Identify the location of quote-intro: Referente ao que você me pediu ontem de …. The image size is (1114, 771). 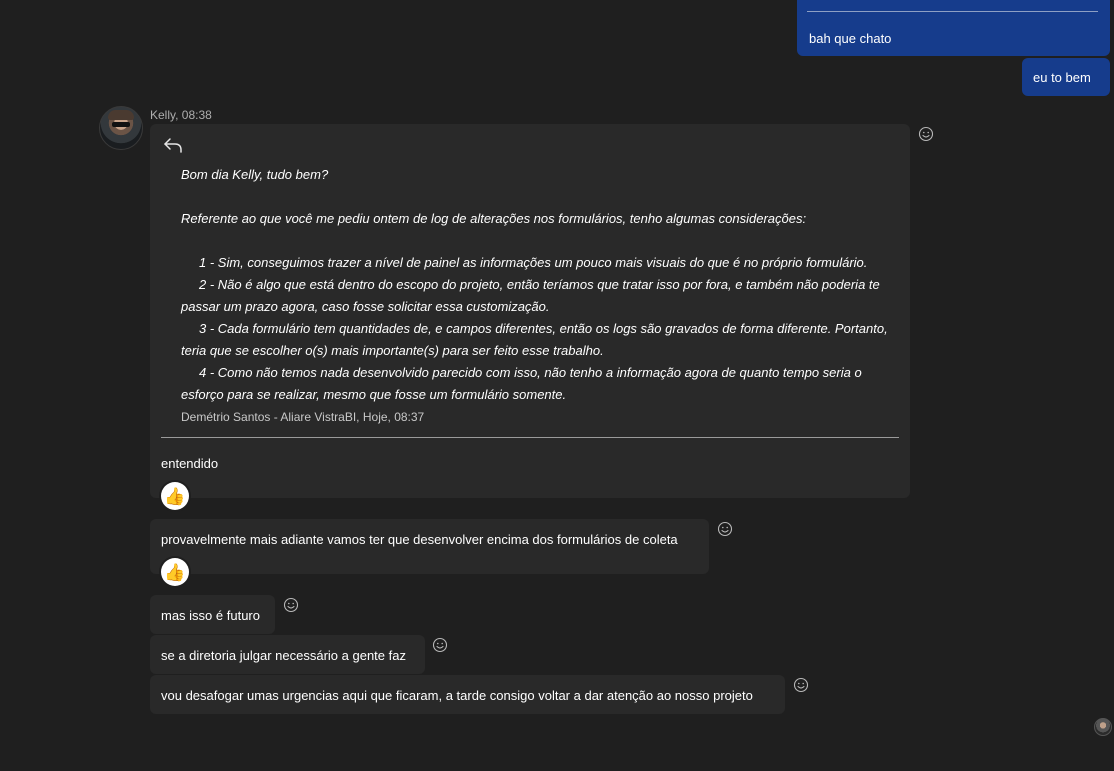
(494, 218).